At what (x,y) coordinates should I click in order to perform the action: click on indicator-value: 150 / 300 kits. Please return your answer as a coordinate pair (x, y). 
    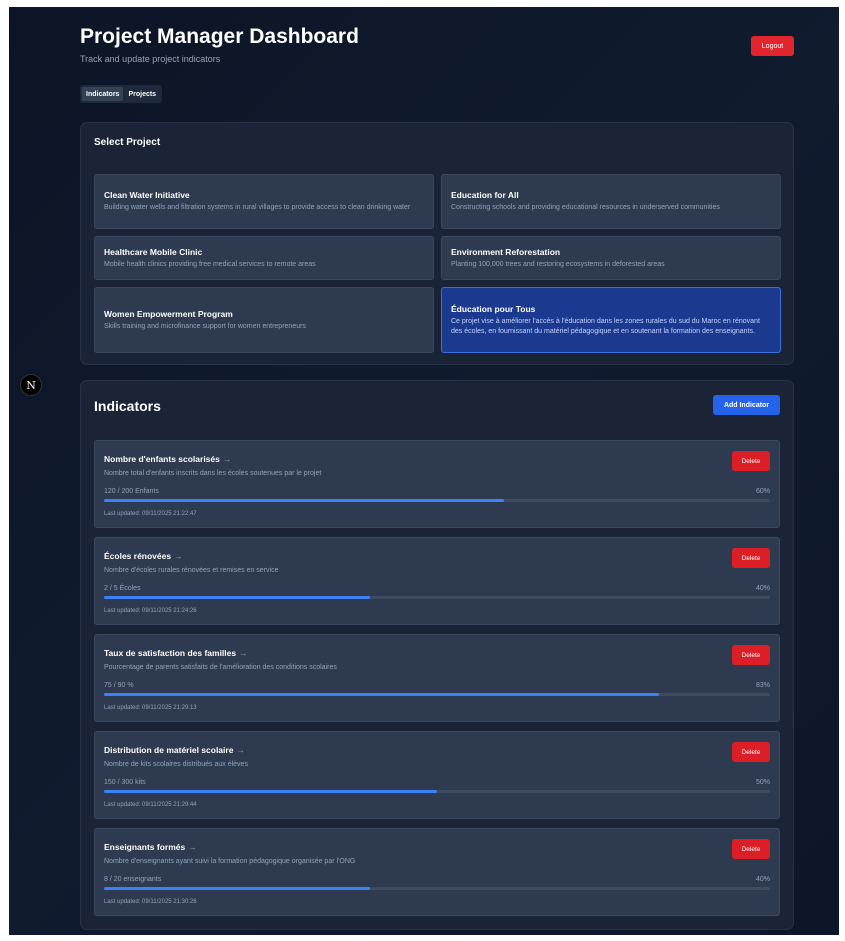
    Looking at the image, I should click on (125, 782).